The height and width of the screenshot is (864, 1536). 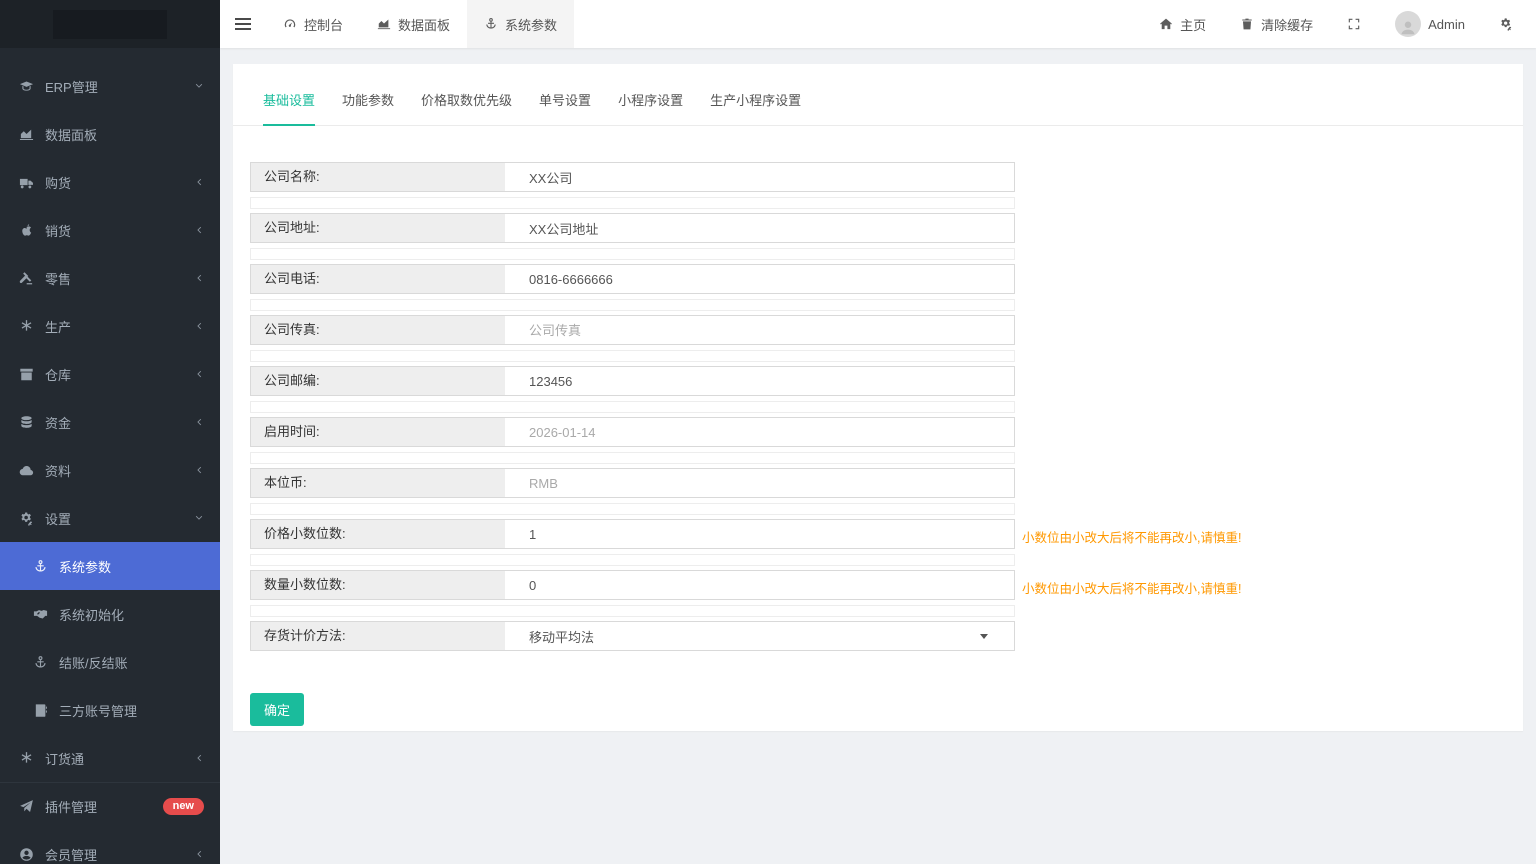 I want to click on sidebar-item-label: 会员管理, so click(x=71, y=855).